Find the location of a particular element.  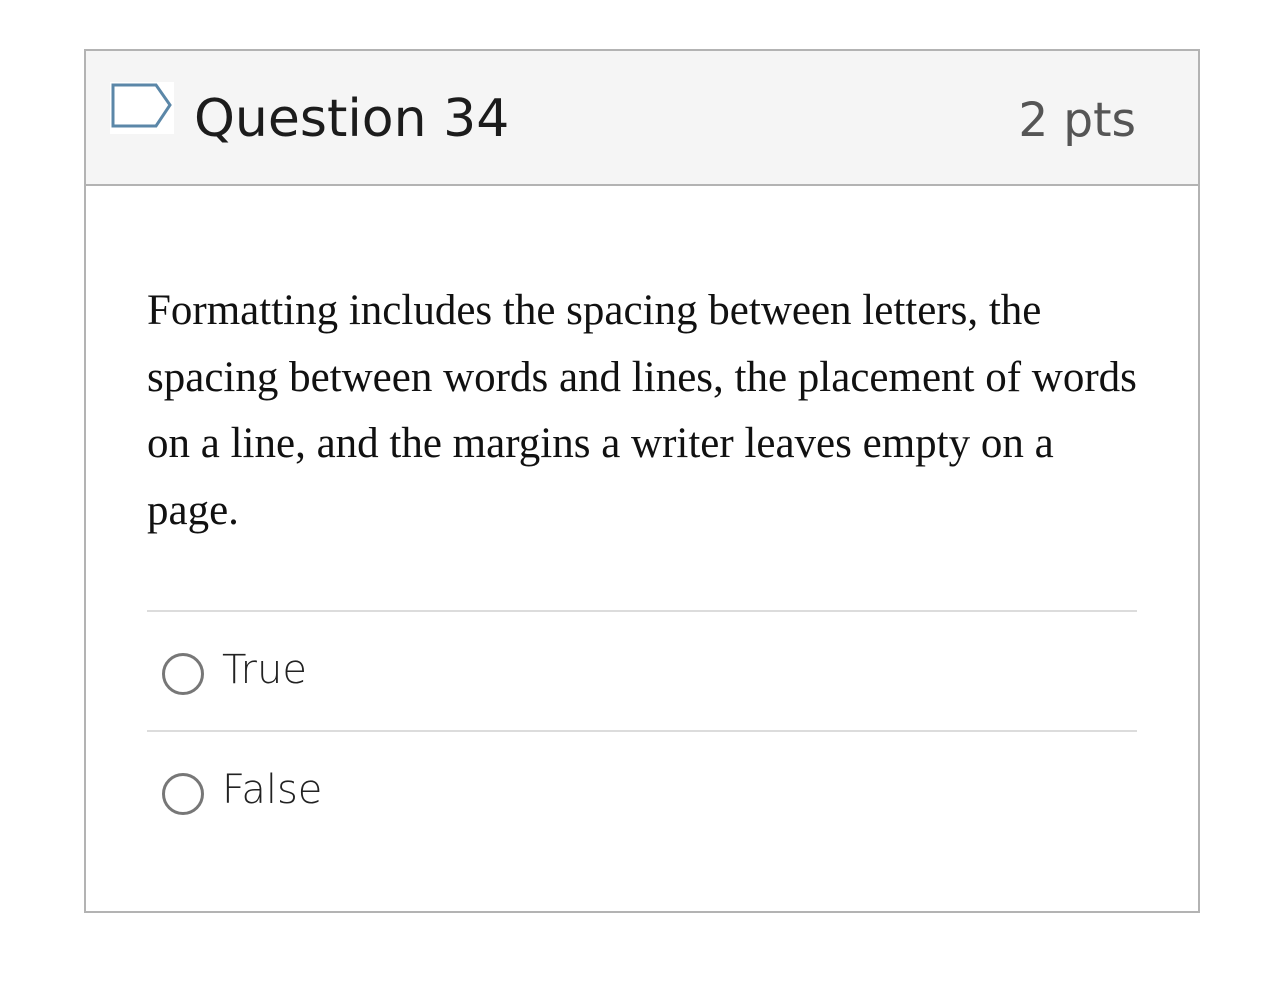

answer-label-true: True is located at coordinates (264, 670).